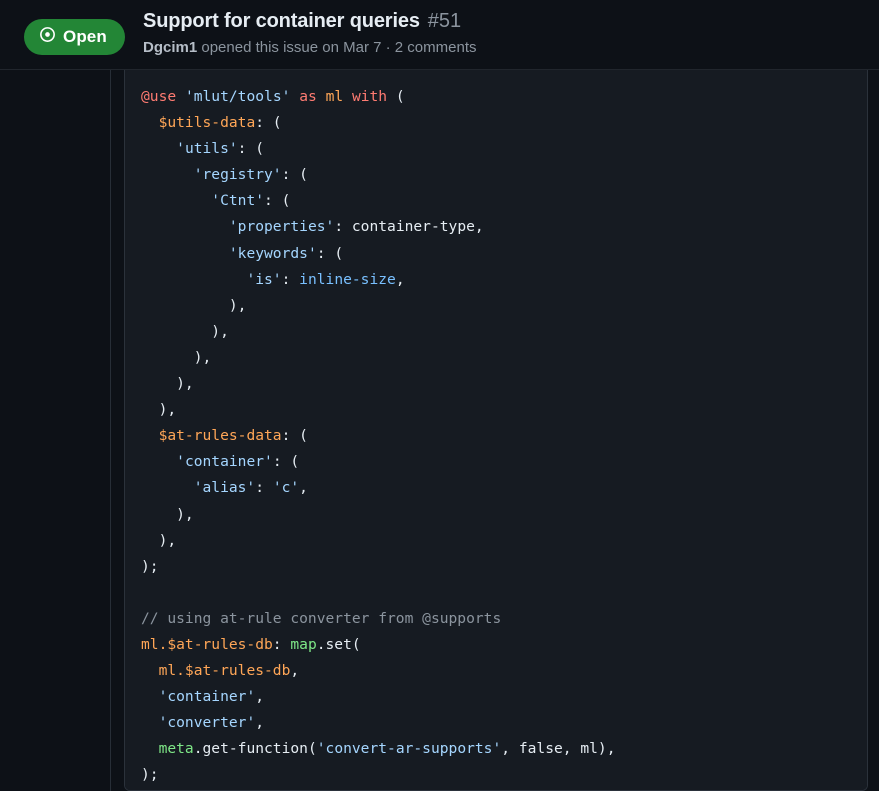  Describe the element at coordinates (207, 723) in the screenshot. I see `code-token: 'converter'` at that location.